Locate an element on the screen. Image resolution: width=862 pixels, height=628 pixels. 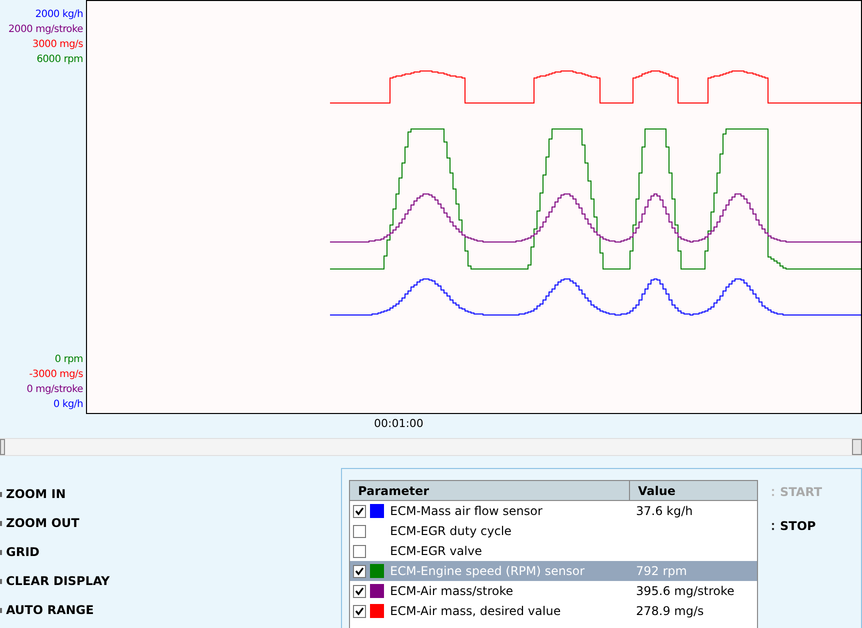
time-label: 00:01:00 is located at coordinates (399, 424).